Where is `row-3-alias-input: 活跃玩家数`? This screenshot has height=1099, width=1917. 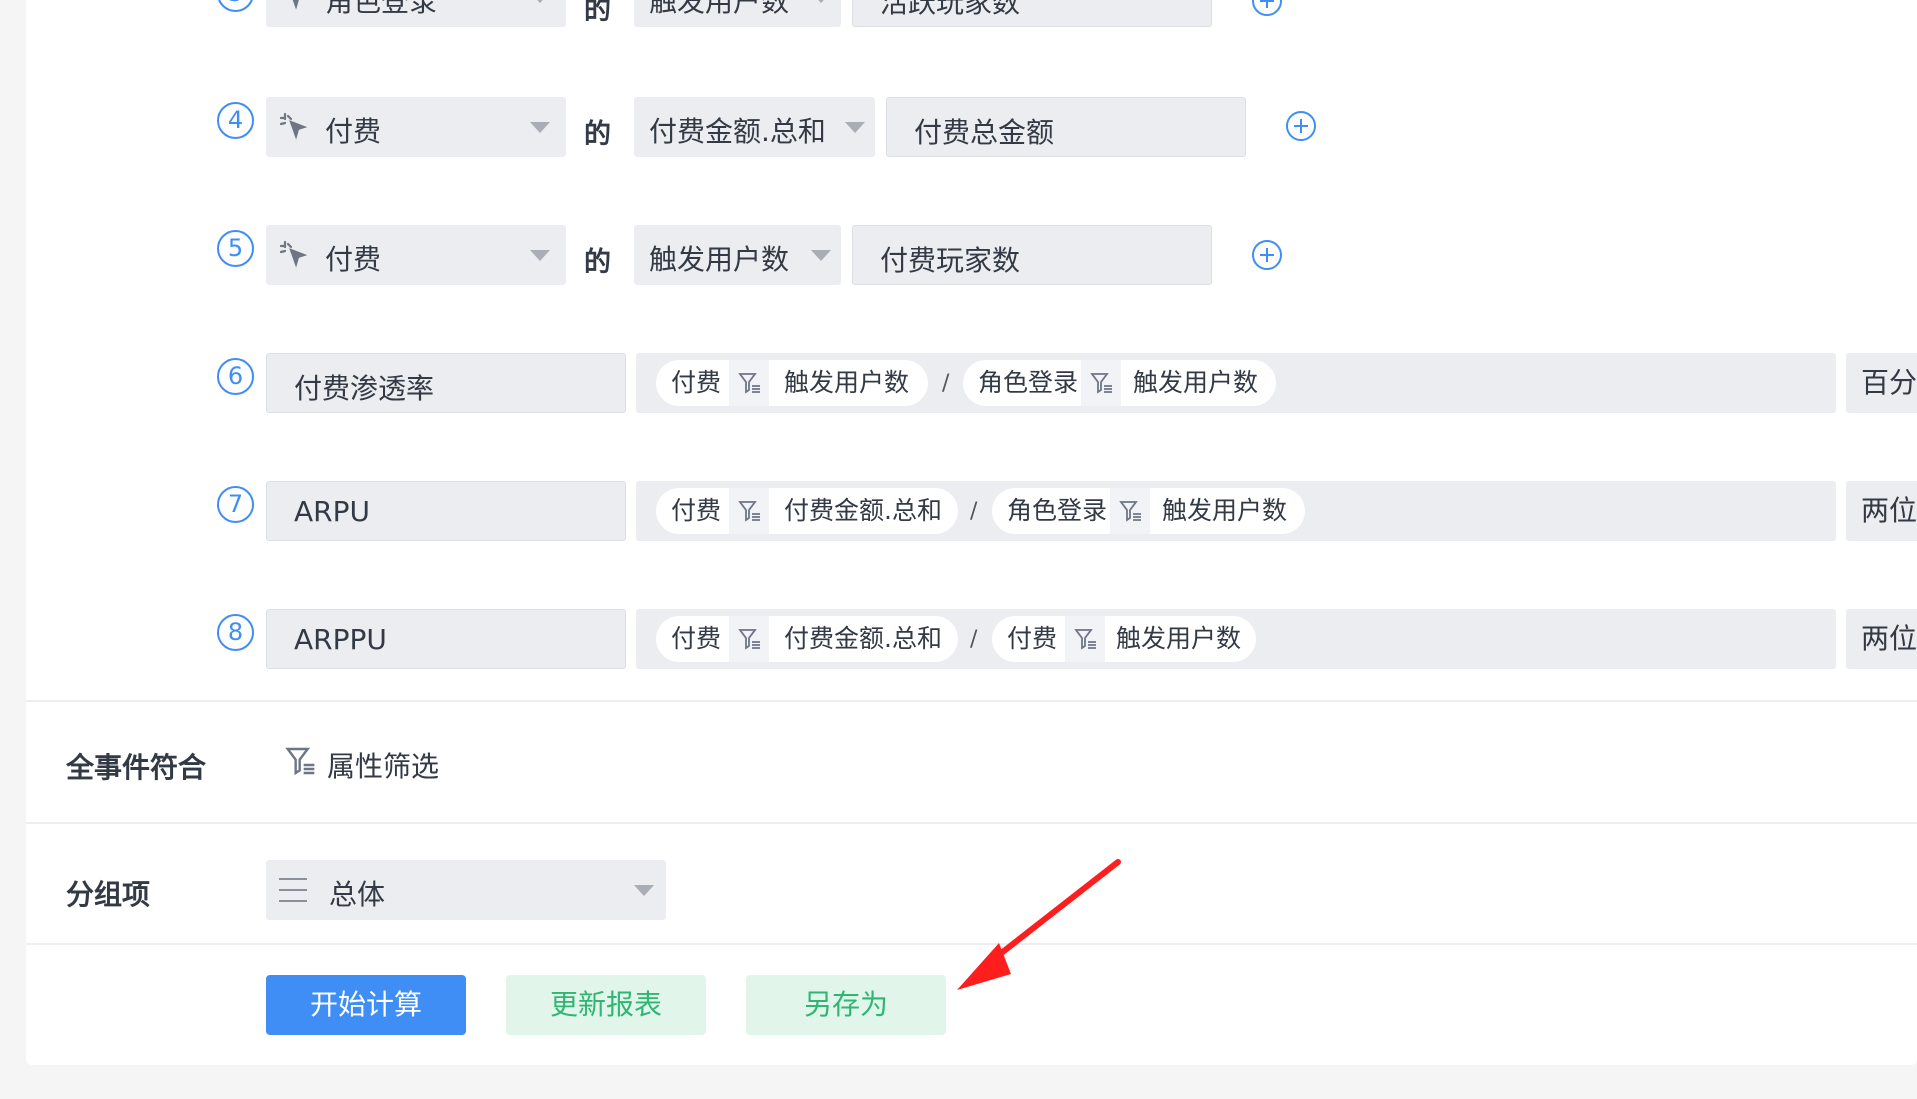
row-3-alias-input: 活跃玩家数 is located at coordinates (1032, 13).